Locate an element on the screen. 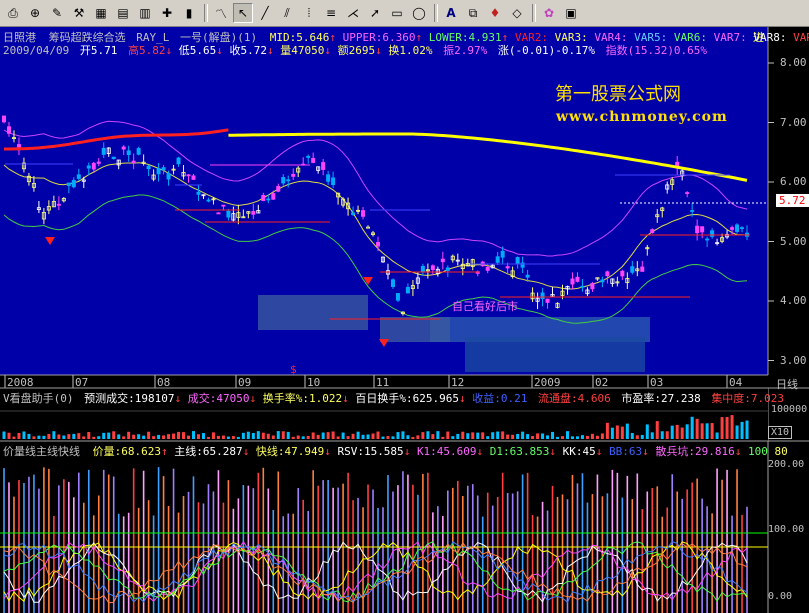 The height and width of the screenshot is (613, 809). trend-line-icon: ╱ is located at coordinates (265, 13).